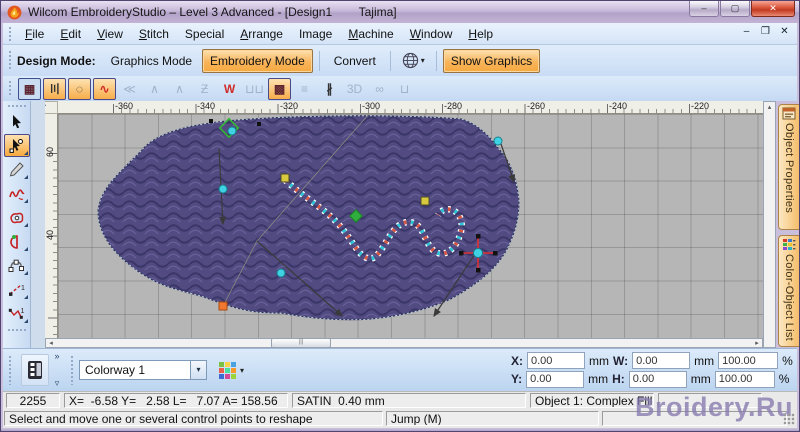 The image size is (800, 432). What do you see at coordinates (769, 224) in the screenshot?
I see `vertical-scrollbar: ▴` at bounding box center [769, 224].